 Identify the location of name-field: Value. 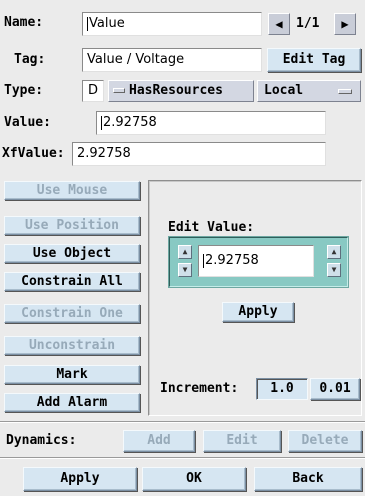
(172, 24).